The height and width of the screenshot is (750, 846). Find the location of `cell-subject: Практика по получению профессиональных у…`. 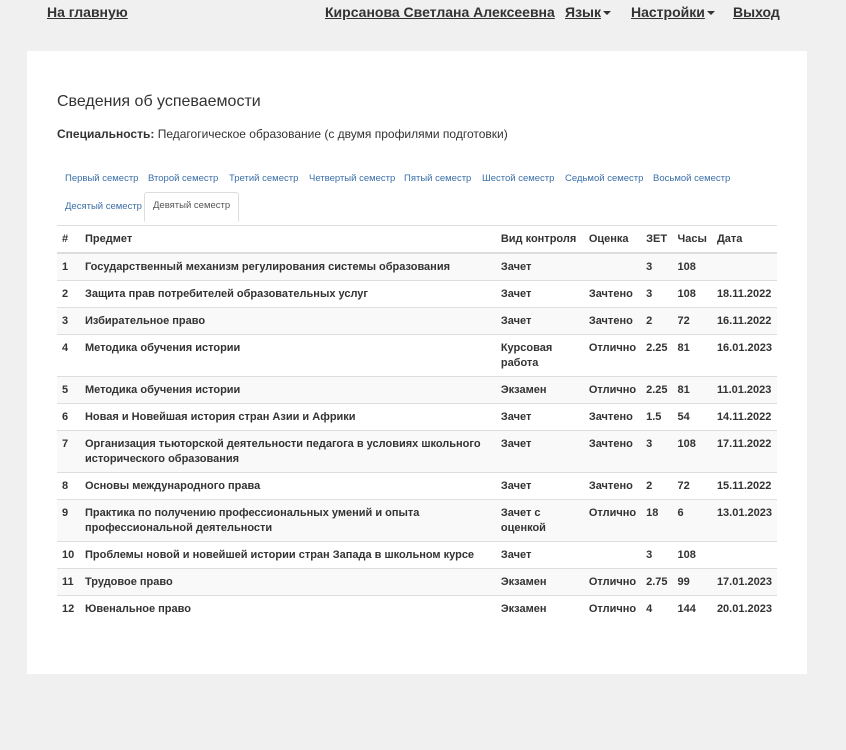

cell-subject: Практика по получению профессиональных у… is located at coordinates (287, 520).